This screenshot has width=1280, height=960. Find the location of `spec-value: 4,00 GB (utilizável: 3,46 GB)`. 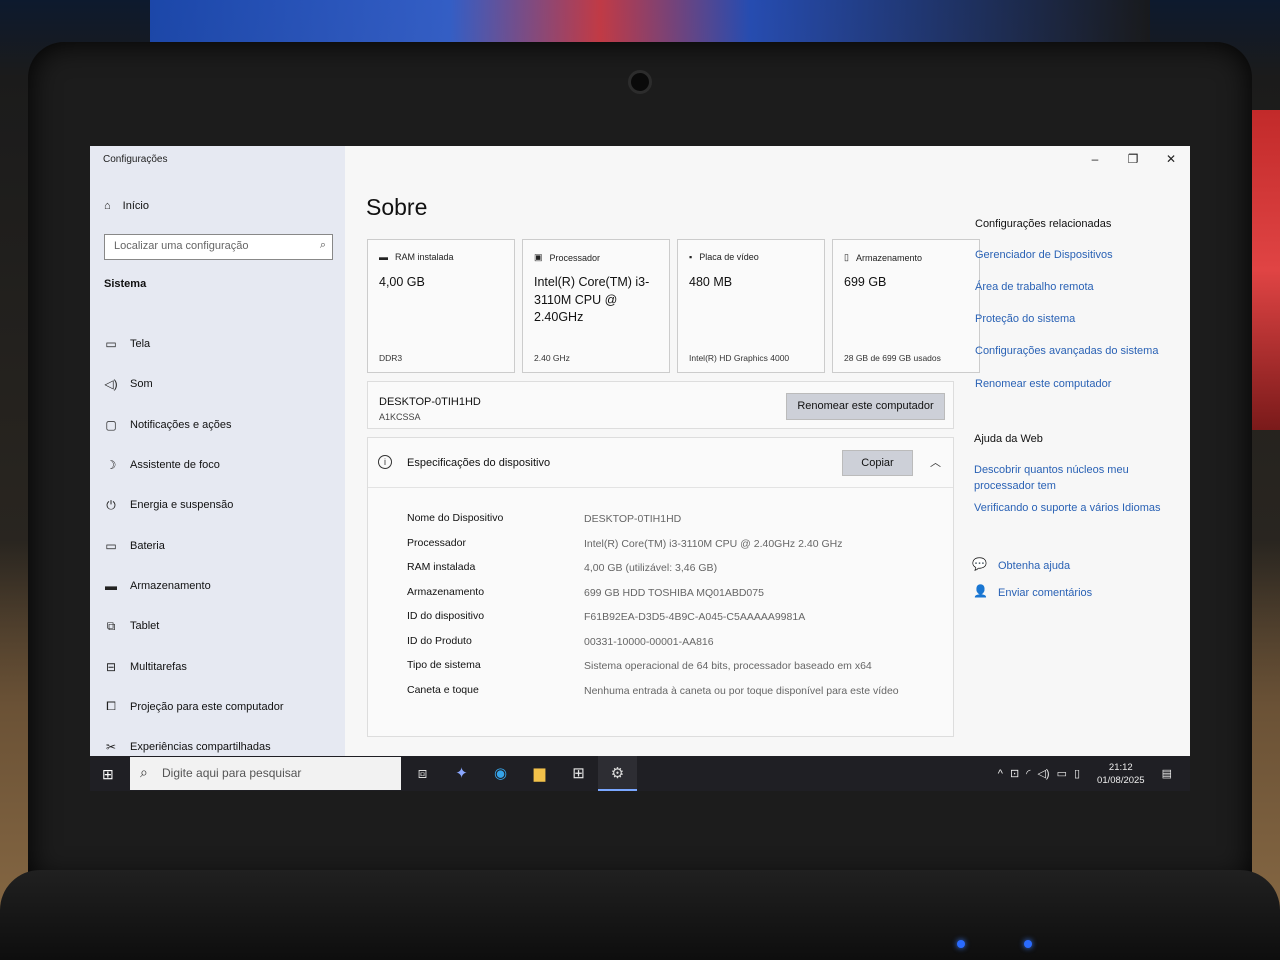

spec-value: 4,00 GB (utilizável: 3,46 GB) is located at coordinates (651, 568).